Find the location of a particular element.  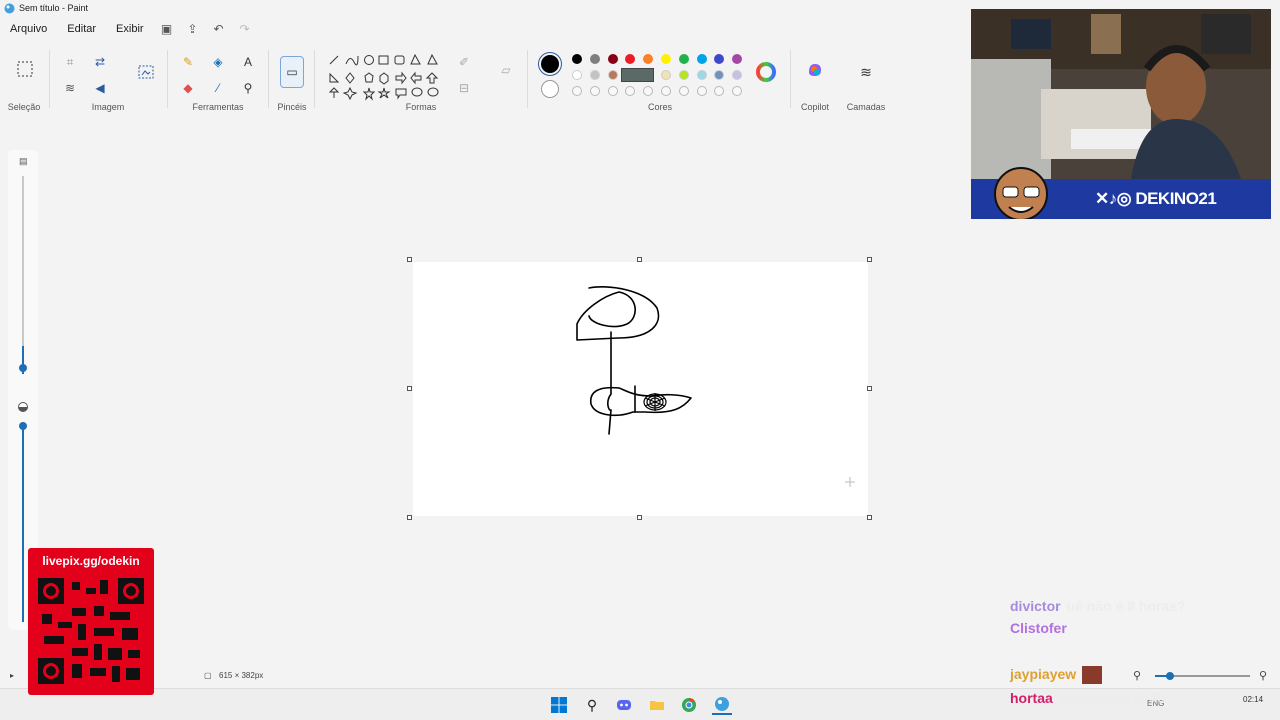

secondary-color-swatch is located at coordinates (550, 89).